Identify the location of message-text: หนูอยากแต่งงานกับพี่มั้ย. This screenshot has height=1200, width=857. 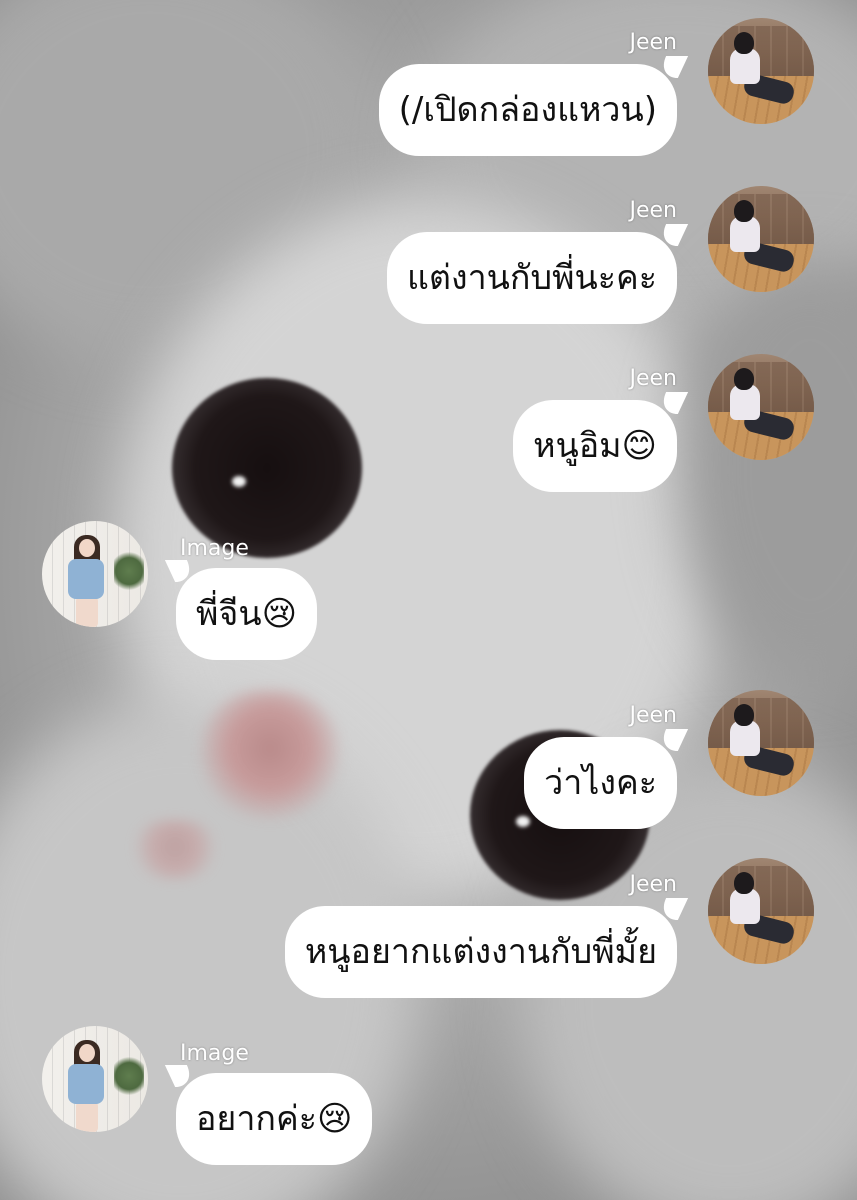
(480, 952).